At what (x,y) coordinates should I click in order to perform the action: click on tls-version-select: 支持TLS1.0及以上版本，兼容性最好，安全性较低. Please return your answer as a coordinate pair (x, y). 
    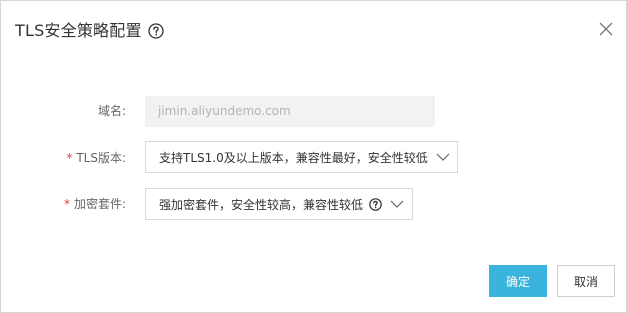
    Looking at the image, I should click on (301, 157).